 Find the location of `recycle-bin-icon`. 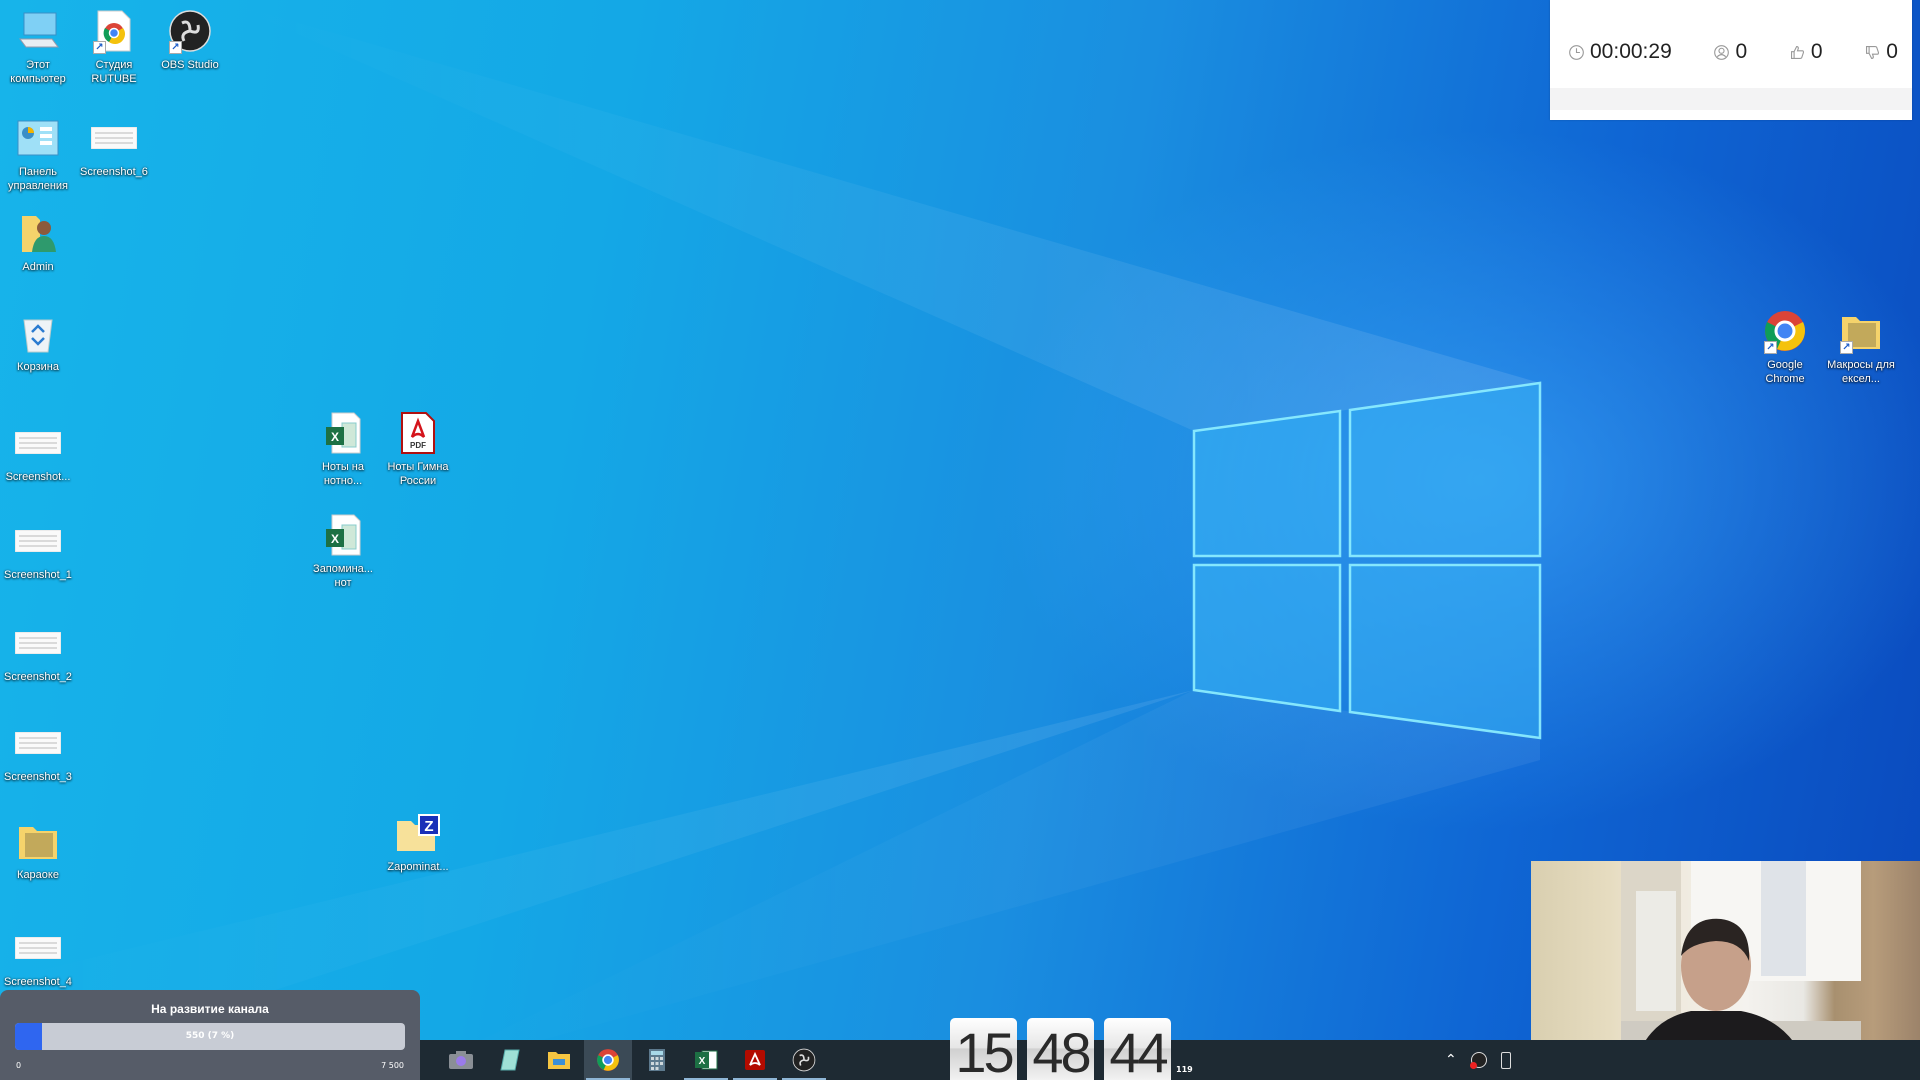

recycle-bin-icon is located at coordinates (38, 333).